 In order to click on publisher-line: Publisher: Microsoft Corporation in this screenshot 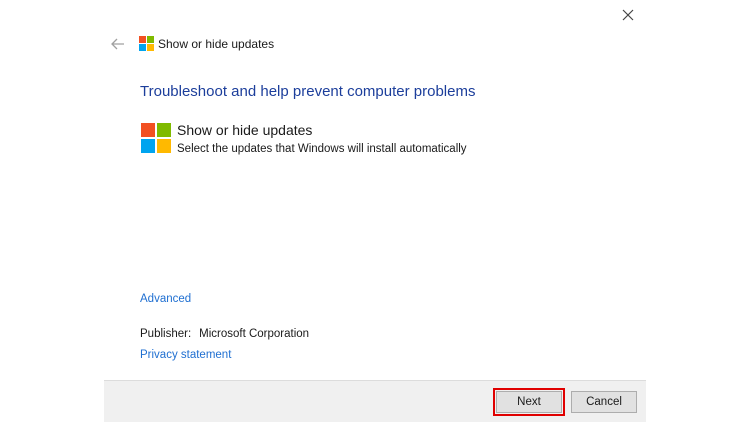, I will do `click(224, 334)`.